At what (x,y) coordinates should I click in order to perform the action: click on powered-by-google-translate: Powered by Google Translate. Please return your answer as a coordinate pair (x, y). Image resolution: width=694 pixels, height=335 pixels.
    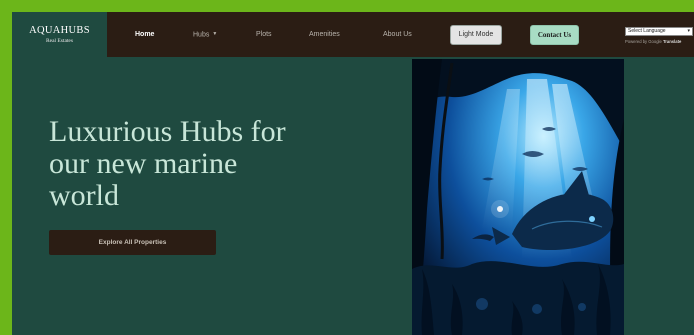
    Looking at the image, I should click on (653, 41).